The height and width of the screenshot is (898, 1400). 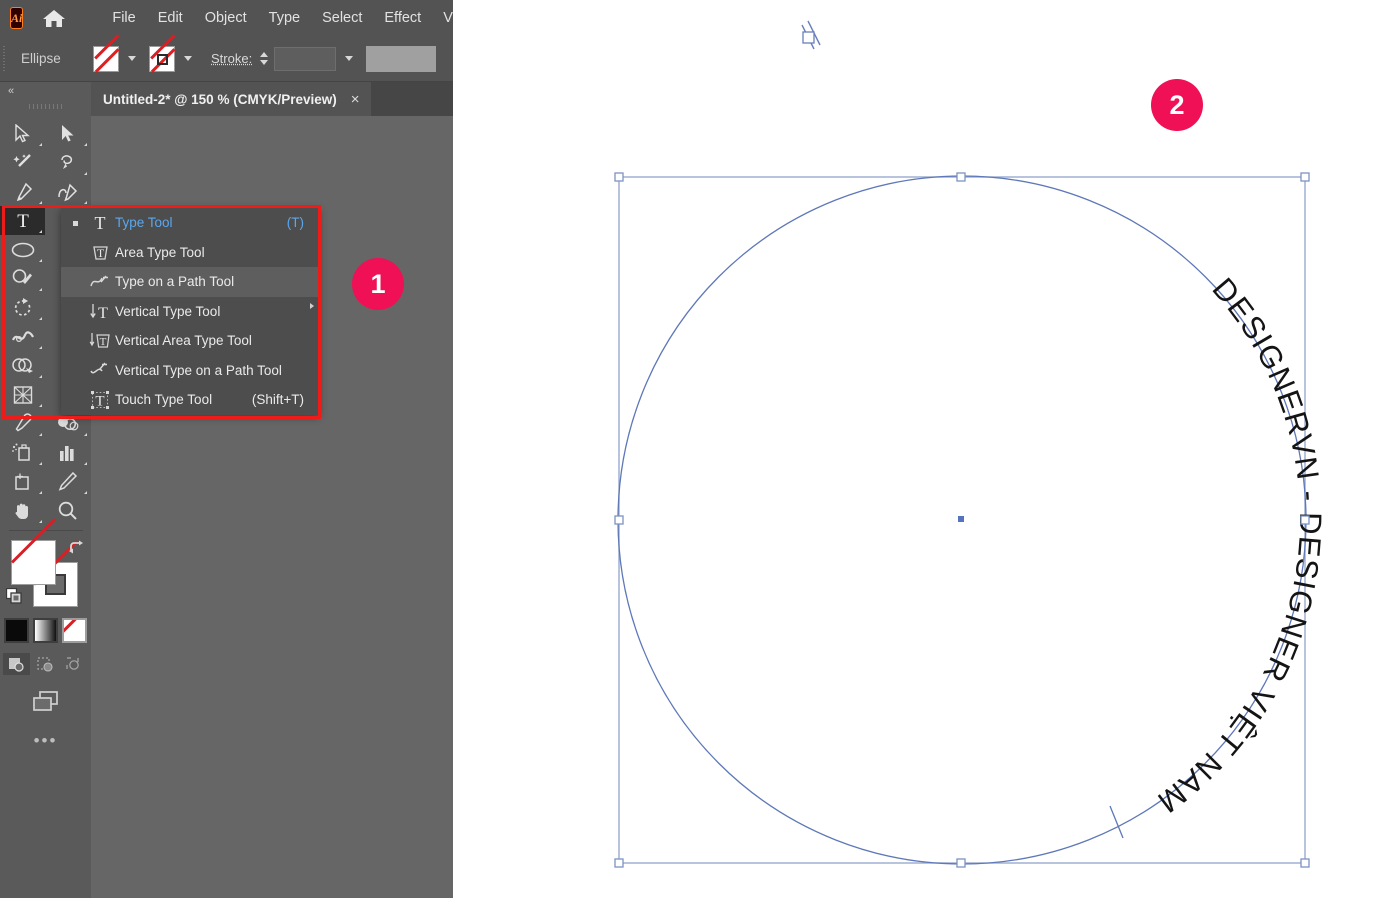 I want to click on annotation-badge-1: 1, so click(x=378, y=284).